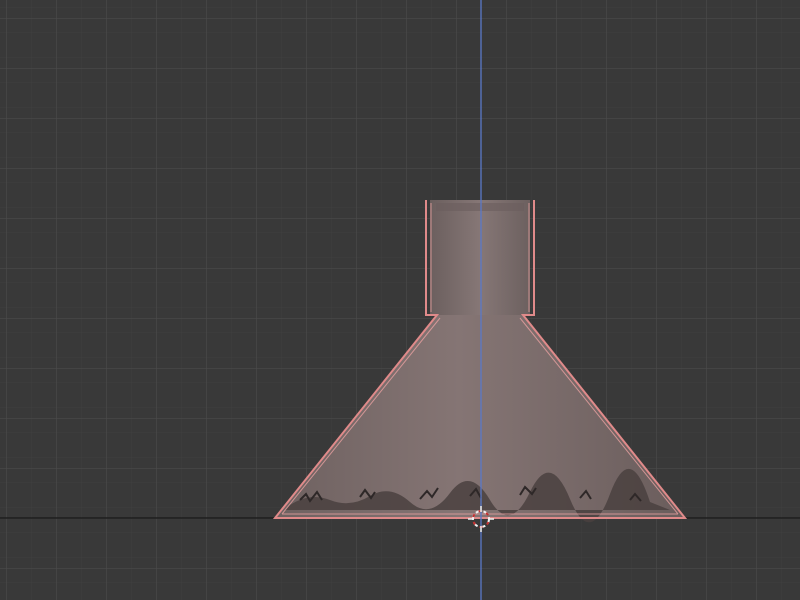 Image resolution: width=800 pixels, height=600 pixels. Describe the element at coordinates (480, 207) in the screenshot. I see `neck-rim` at that location.